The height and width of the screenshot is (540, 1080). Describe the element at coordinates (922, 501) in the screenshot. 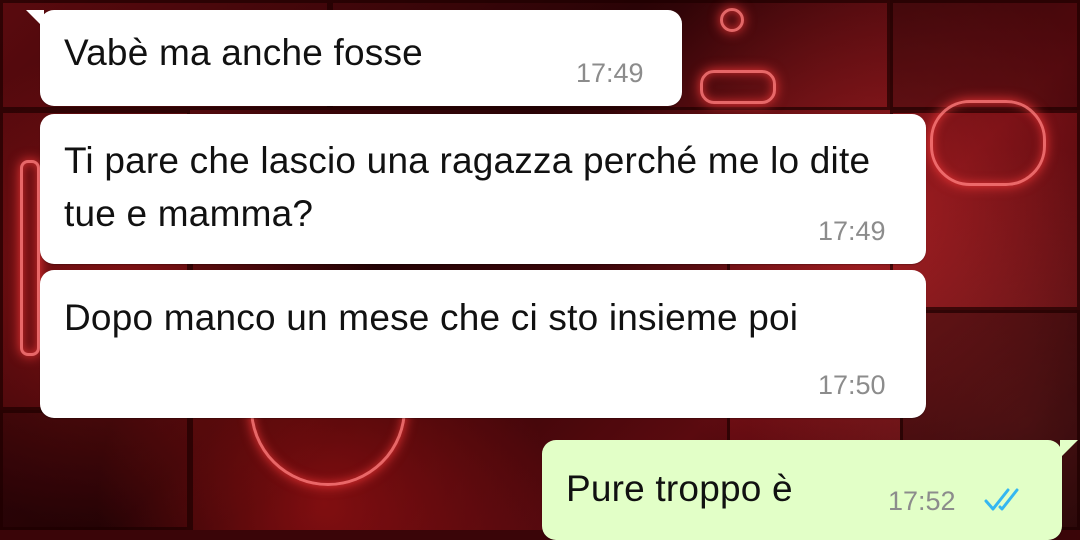

I see `message-timestamp: 17:52` at that location.